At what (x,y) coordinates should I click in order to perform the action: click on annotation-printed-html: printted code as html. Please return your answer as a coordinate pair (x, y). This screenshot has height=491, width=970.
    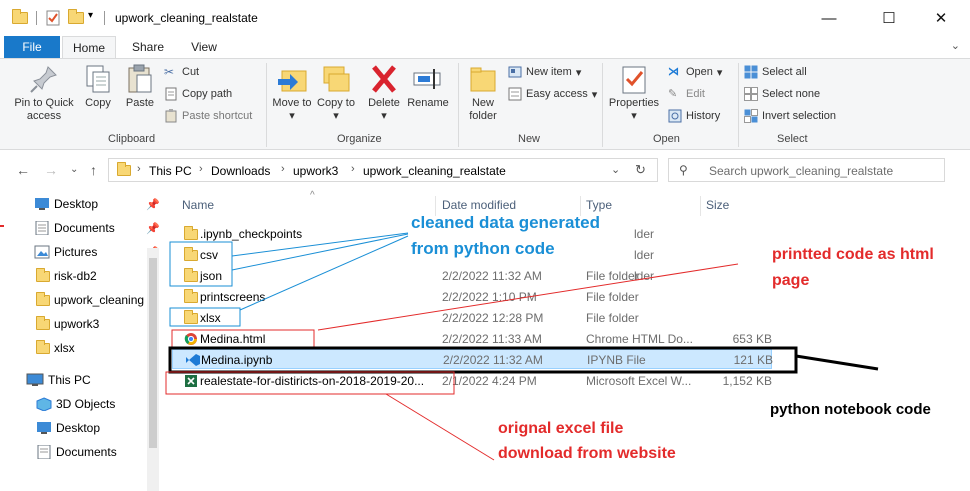
    Looking at the image, I should click on (853, 254).